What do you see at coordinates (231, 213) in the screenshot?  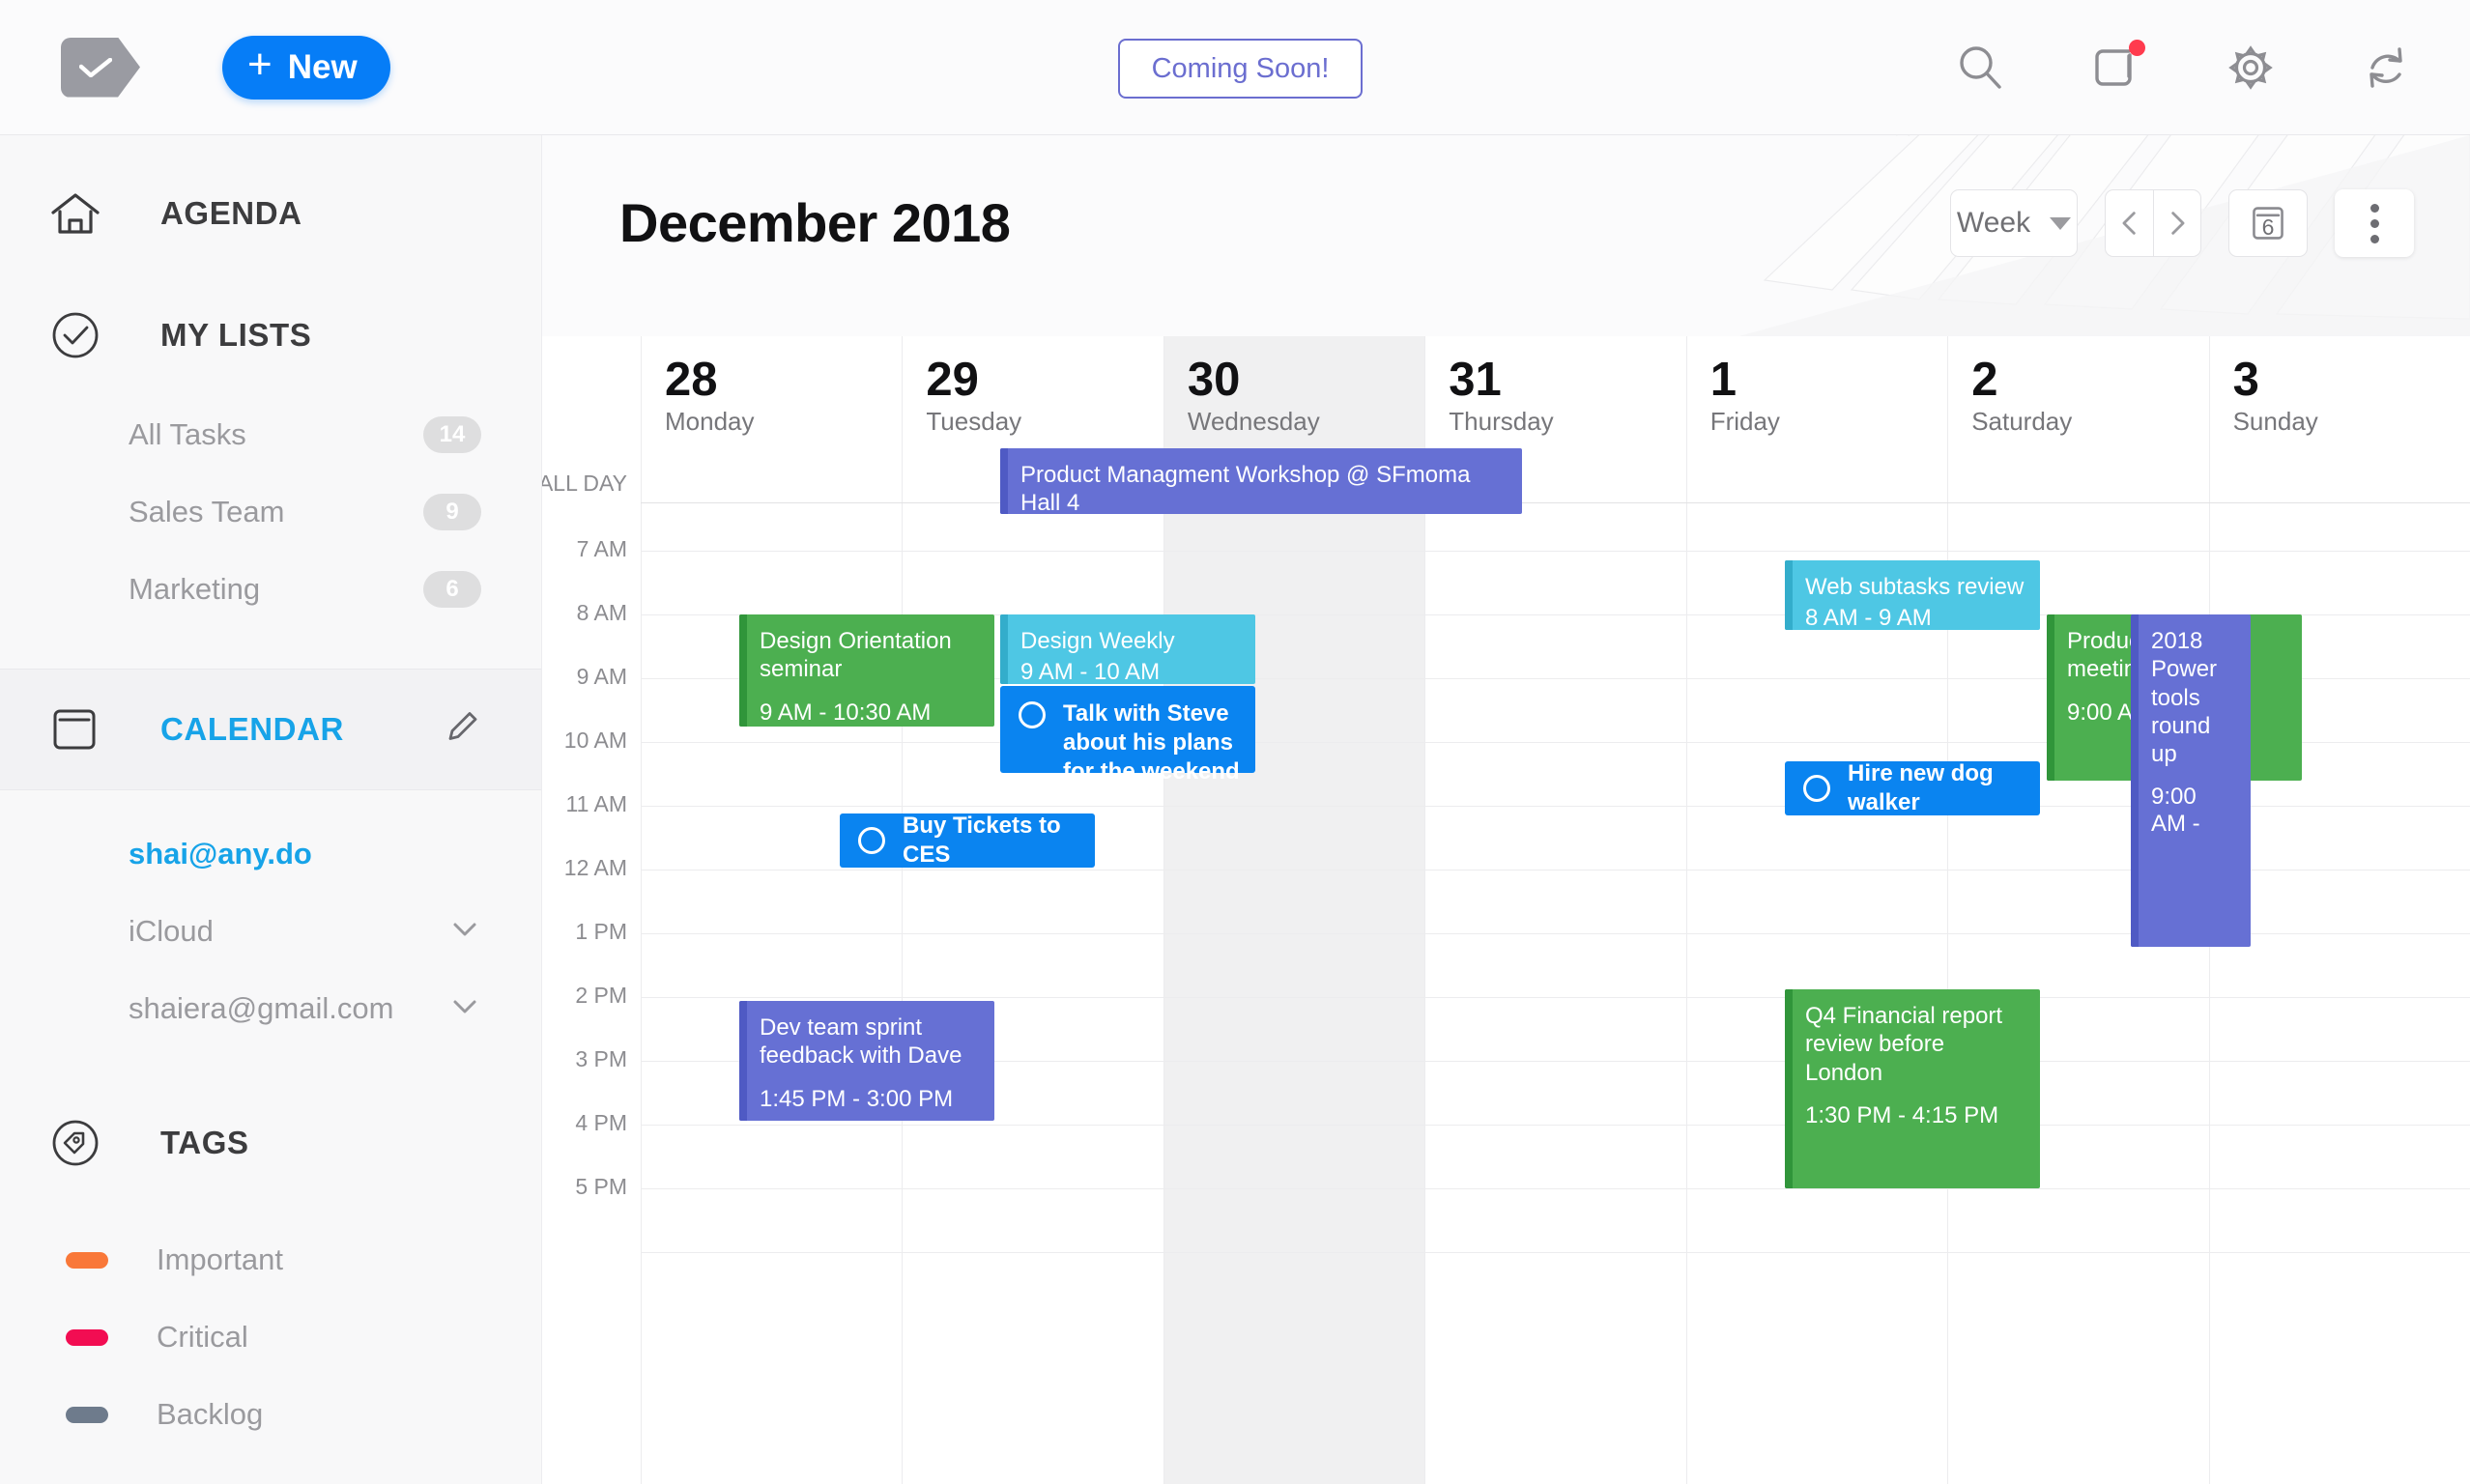 I see `sidebar-item-agenda-label: AGENDA` at bounding box center [231, 213].